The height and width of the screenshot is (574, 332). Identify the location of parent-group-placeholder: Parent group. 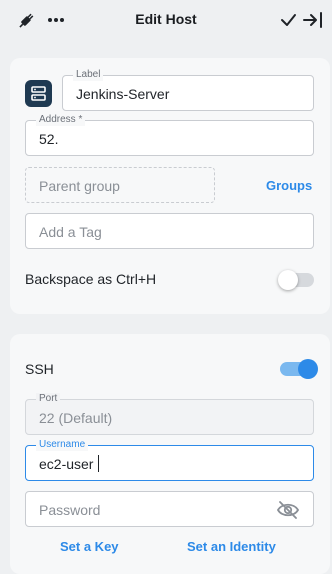
(79, 186).